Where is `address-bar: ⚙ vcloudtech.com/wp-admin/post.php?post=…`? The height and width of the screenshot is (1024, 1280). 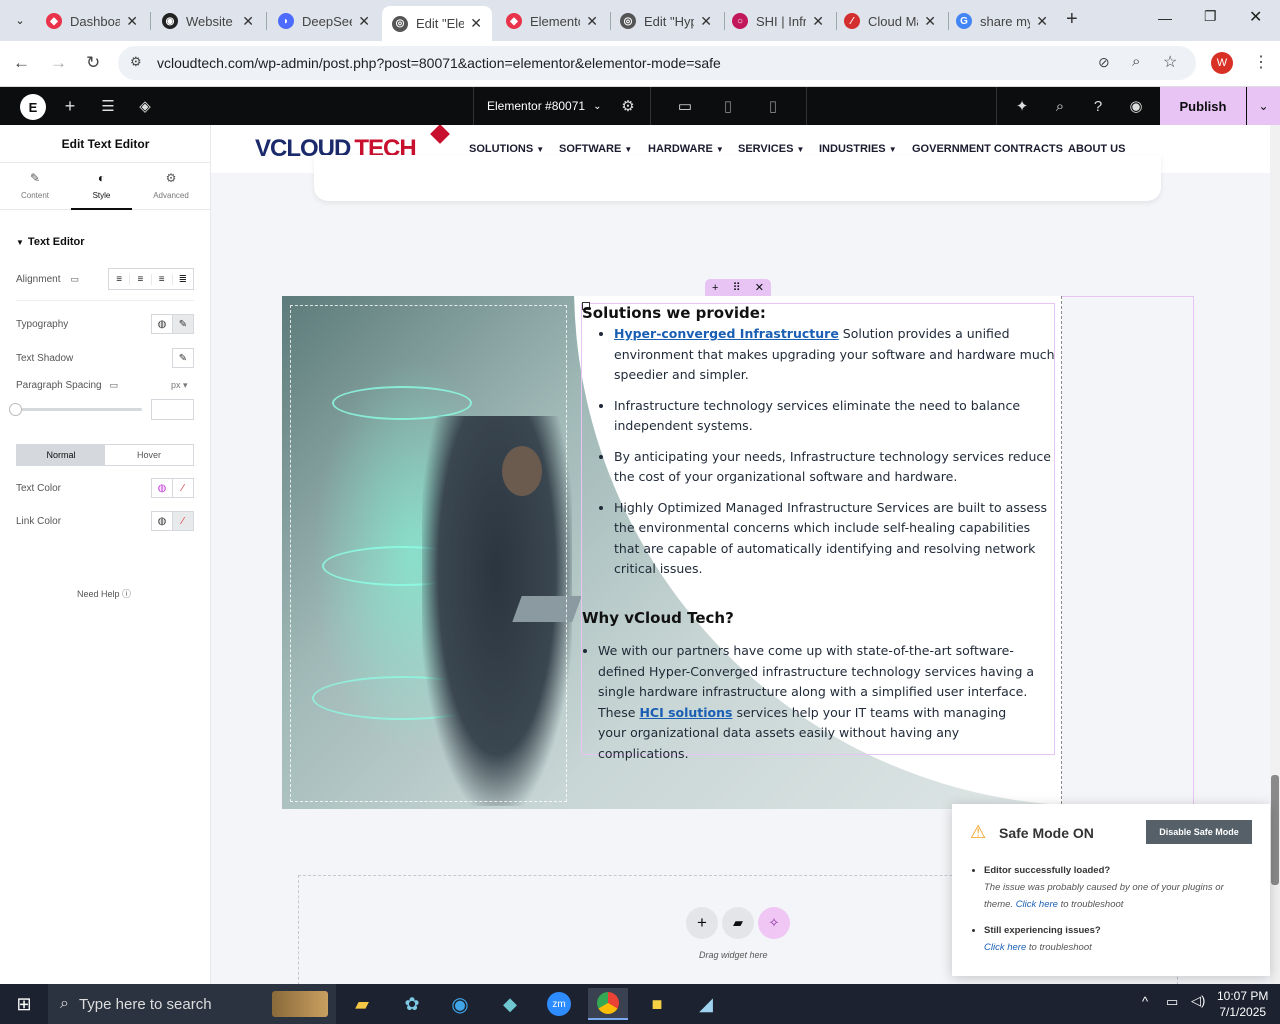 address-bar: ⚙ vcloudtech.com/wp-admin/post.php?post=… is located at coordinates (657, 63).